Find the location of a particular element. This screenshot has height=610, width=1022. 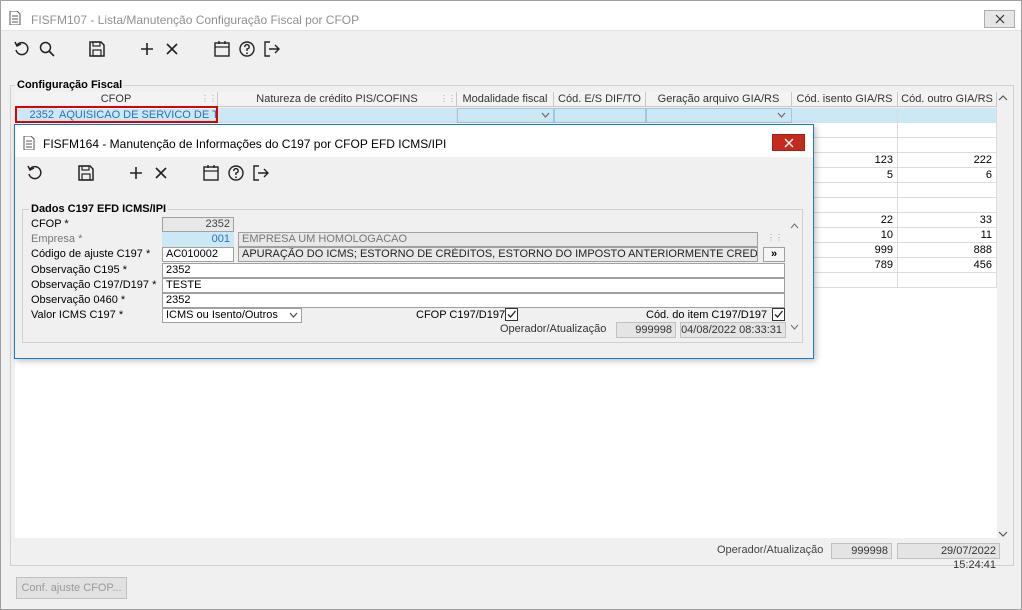

grid-scrollbar is located at coordinates (1003, 317).